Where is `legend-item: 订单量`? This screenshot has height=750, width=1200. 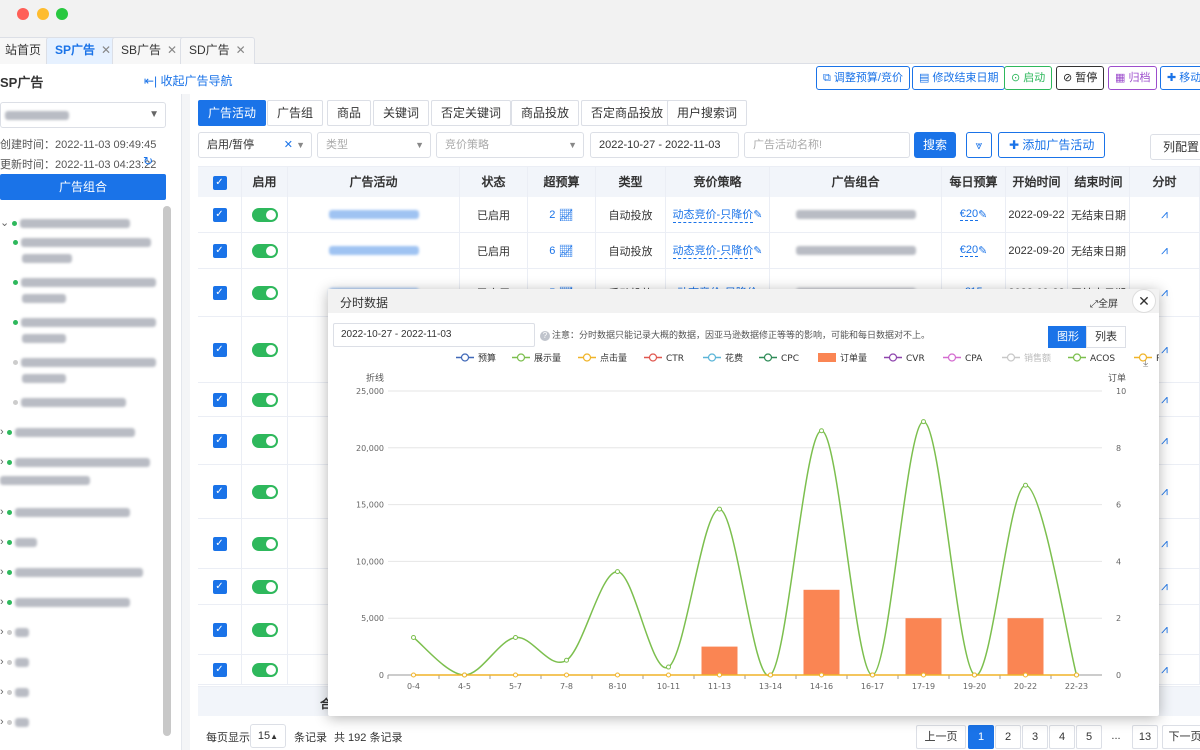 legend-item: 订单量 is located at coordinates (842, 358).